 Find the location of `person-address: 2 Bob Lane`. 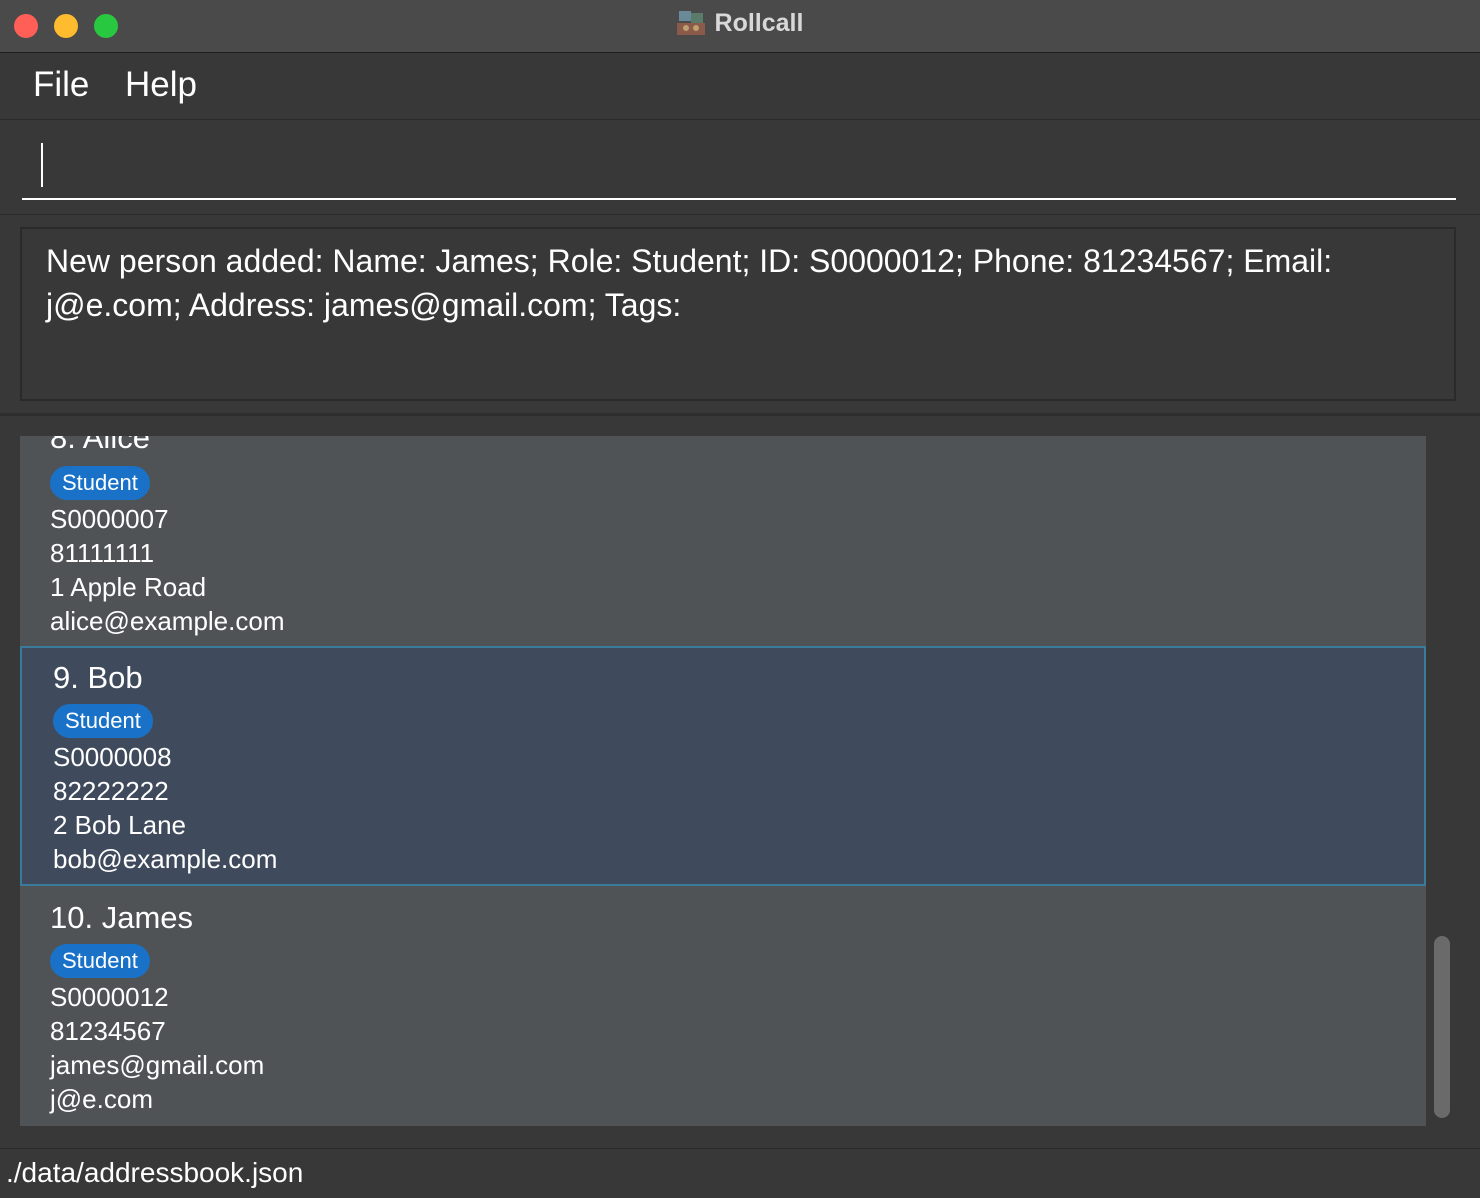

person-address: 2 Bob Lane is located at coordinates (120, 825).